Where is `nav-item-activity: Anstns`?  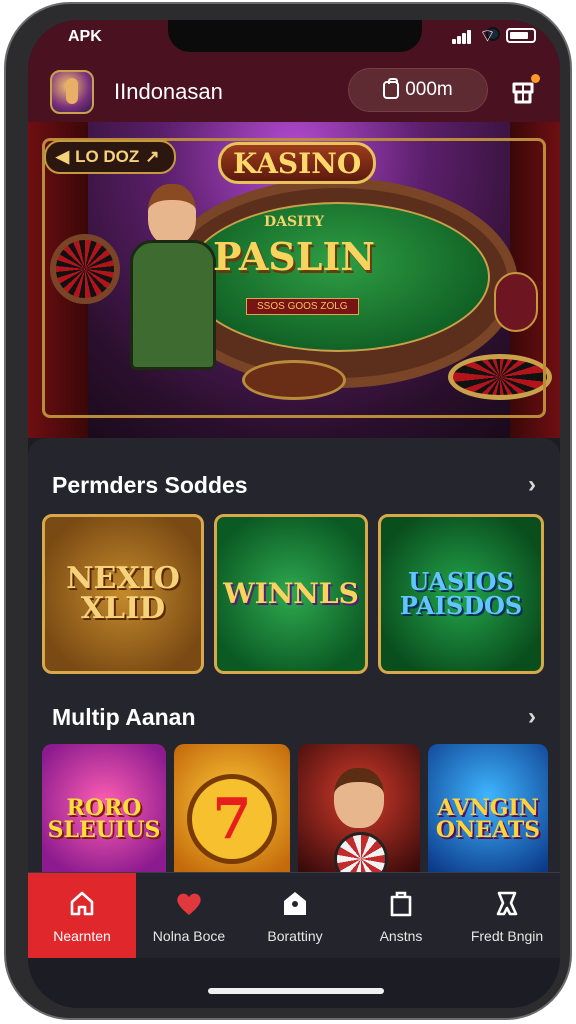
nav-item-activity: Anstns is located at coordinates (401, 915).